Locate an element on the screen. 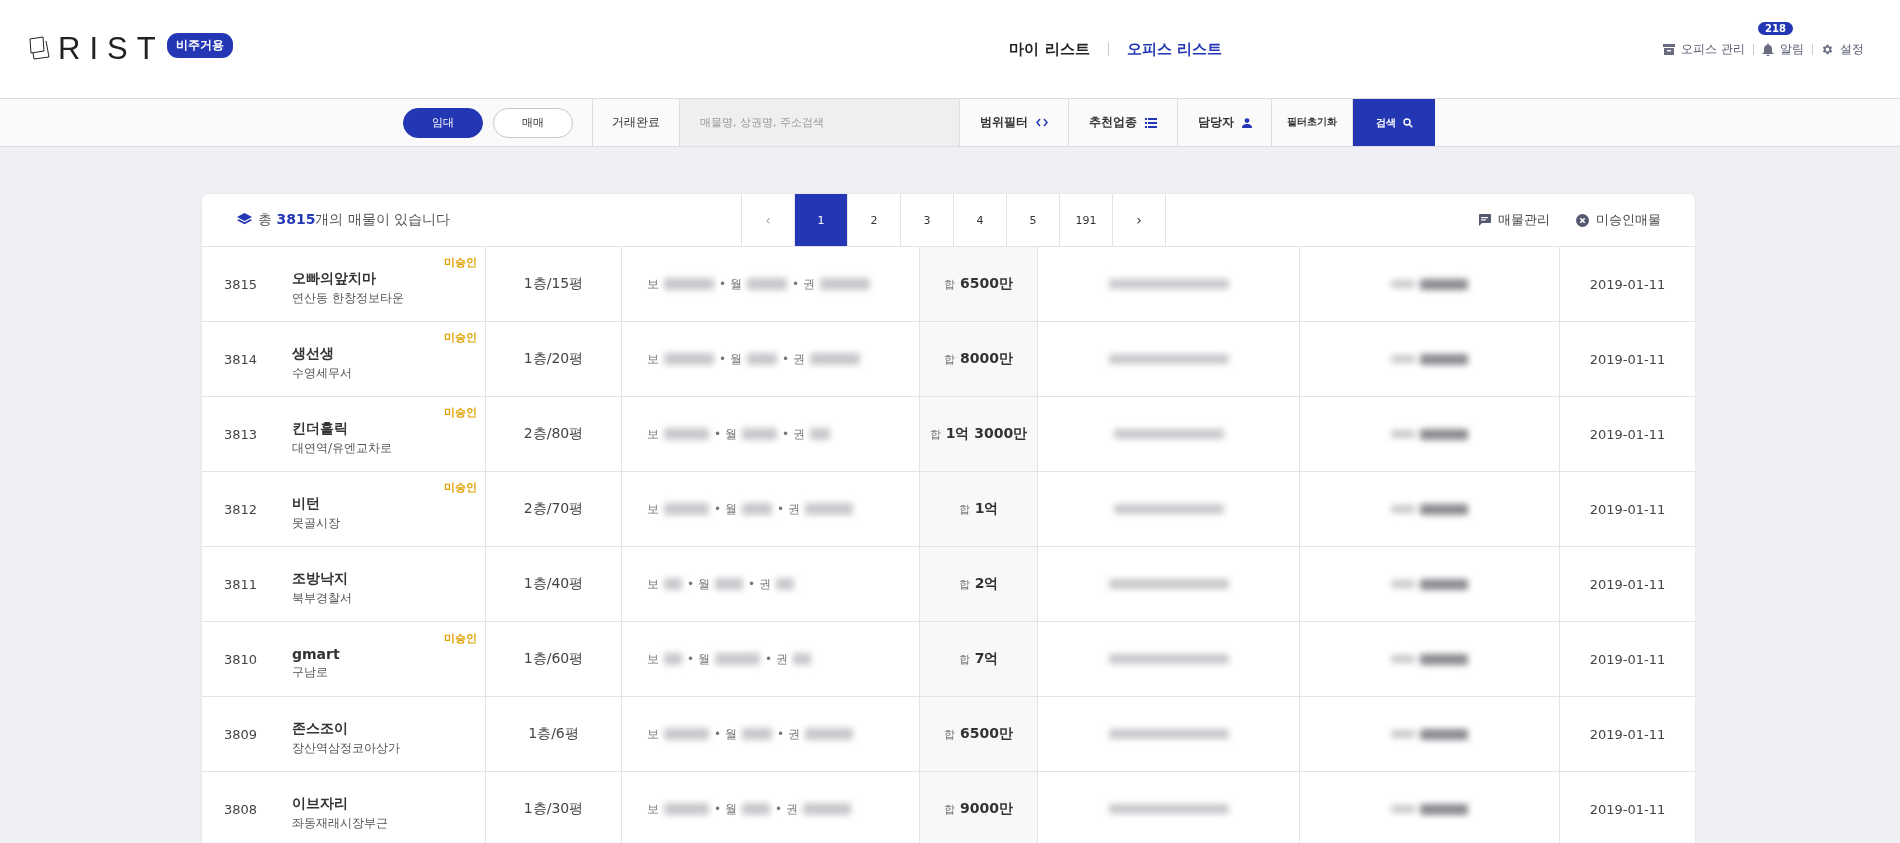  header-link: 설정 is located at coordinates (1852, 49).